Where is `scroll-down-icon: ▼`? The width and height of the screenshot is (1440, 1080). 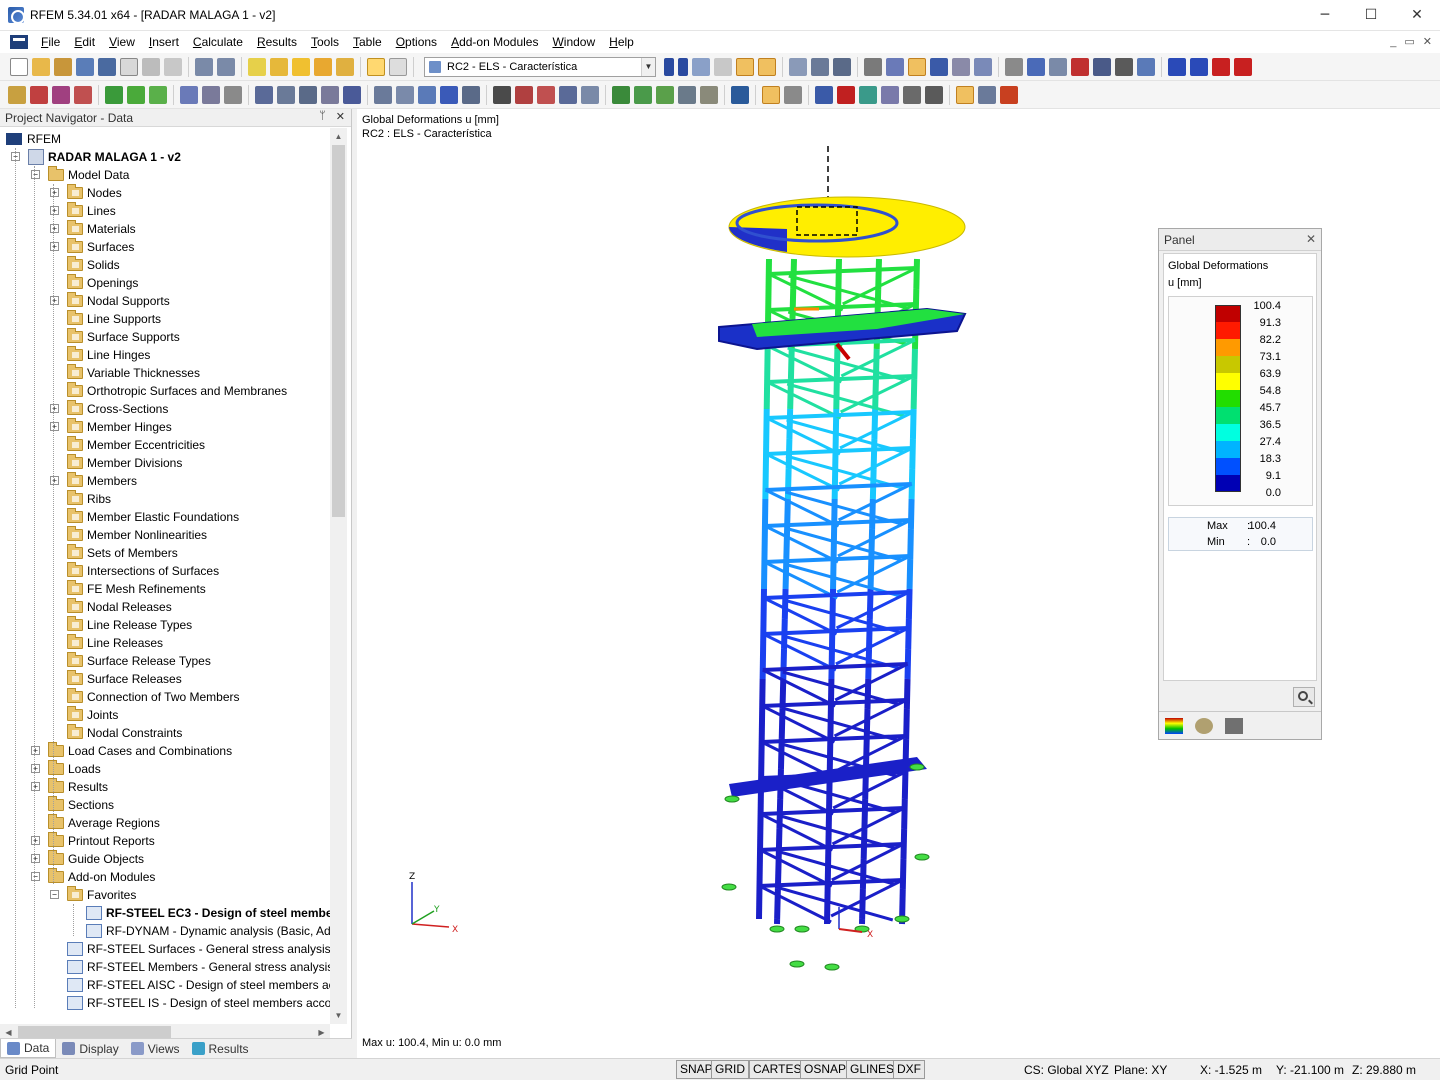
scroll-down-icon: ▼ is located at coordinates (338, 1015).